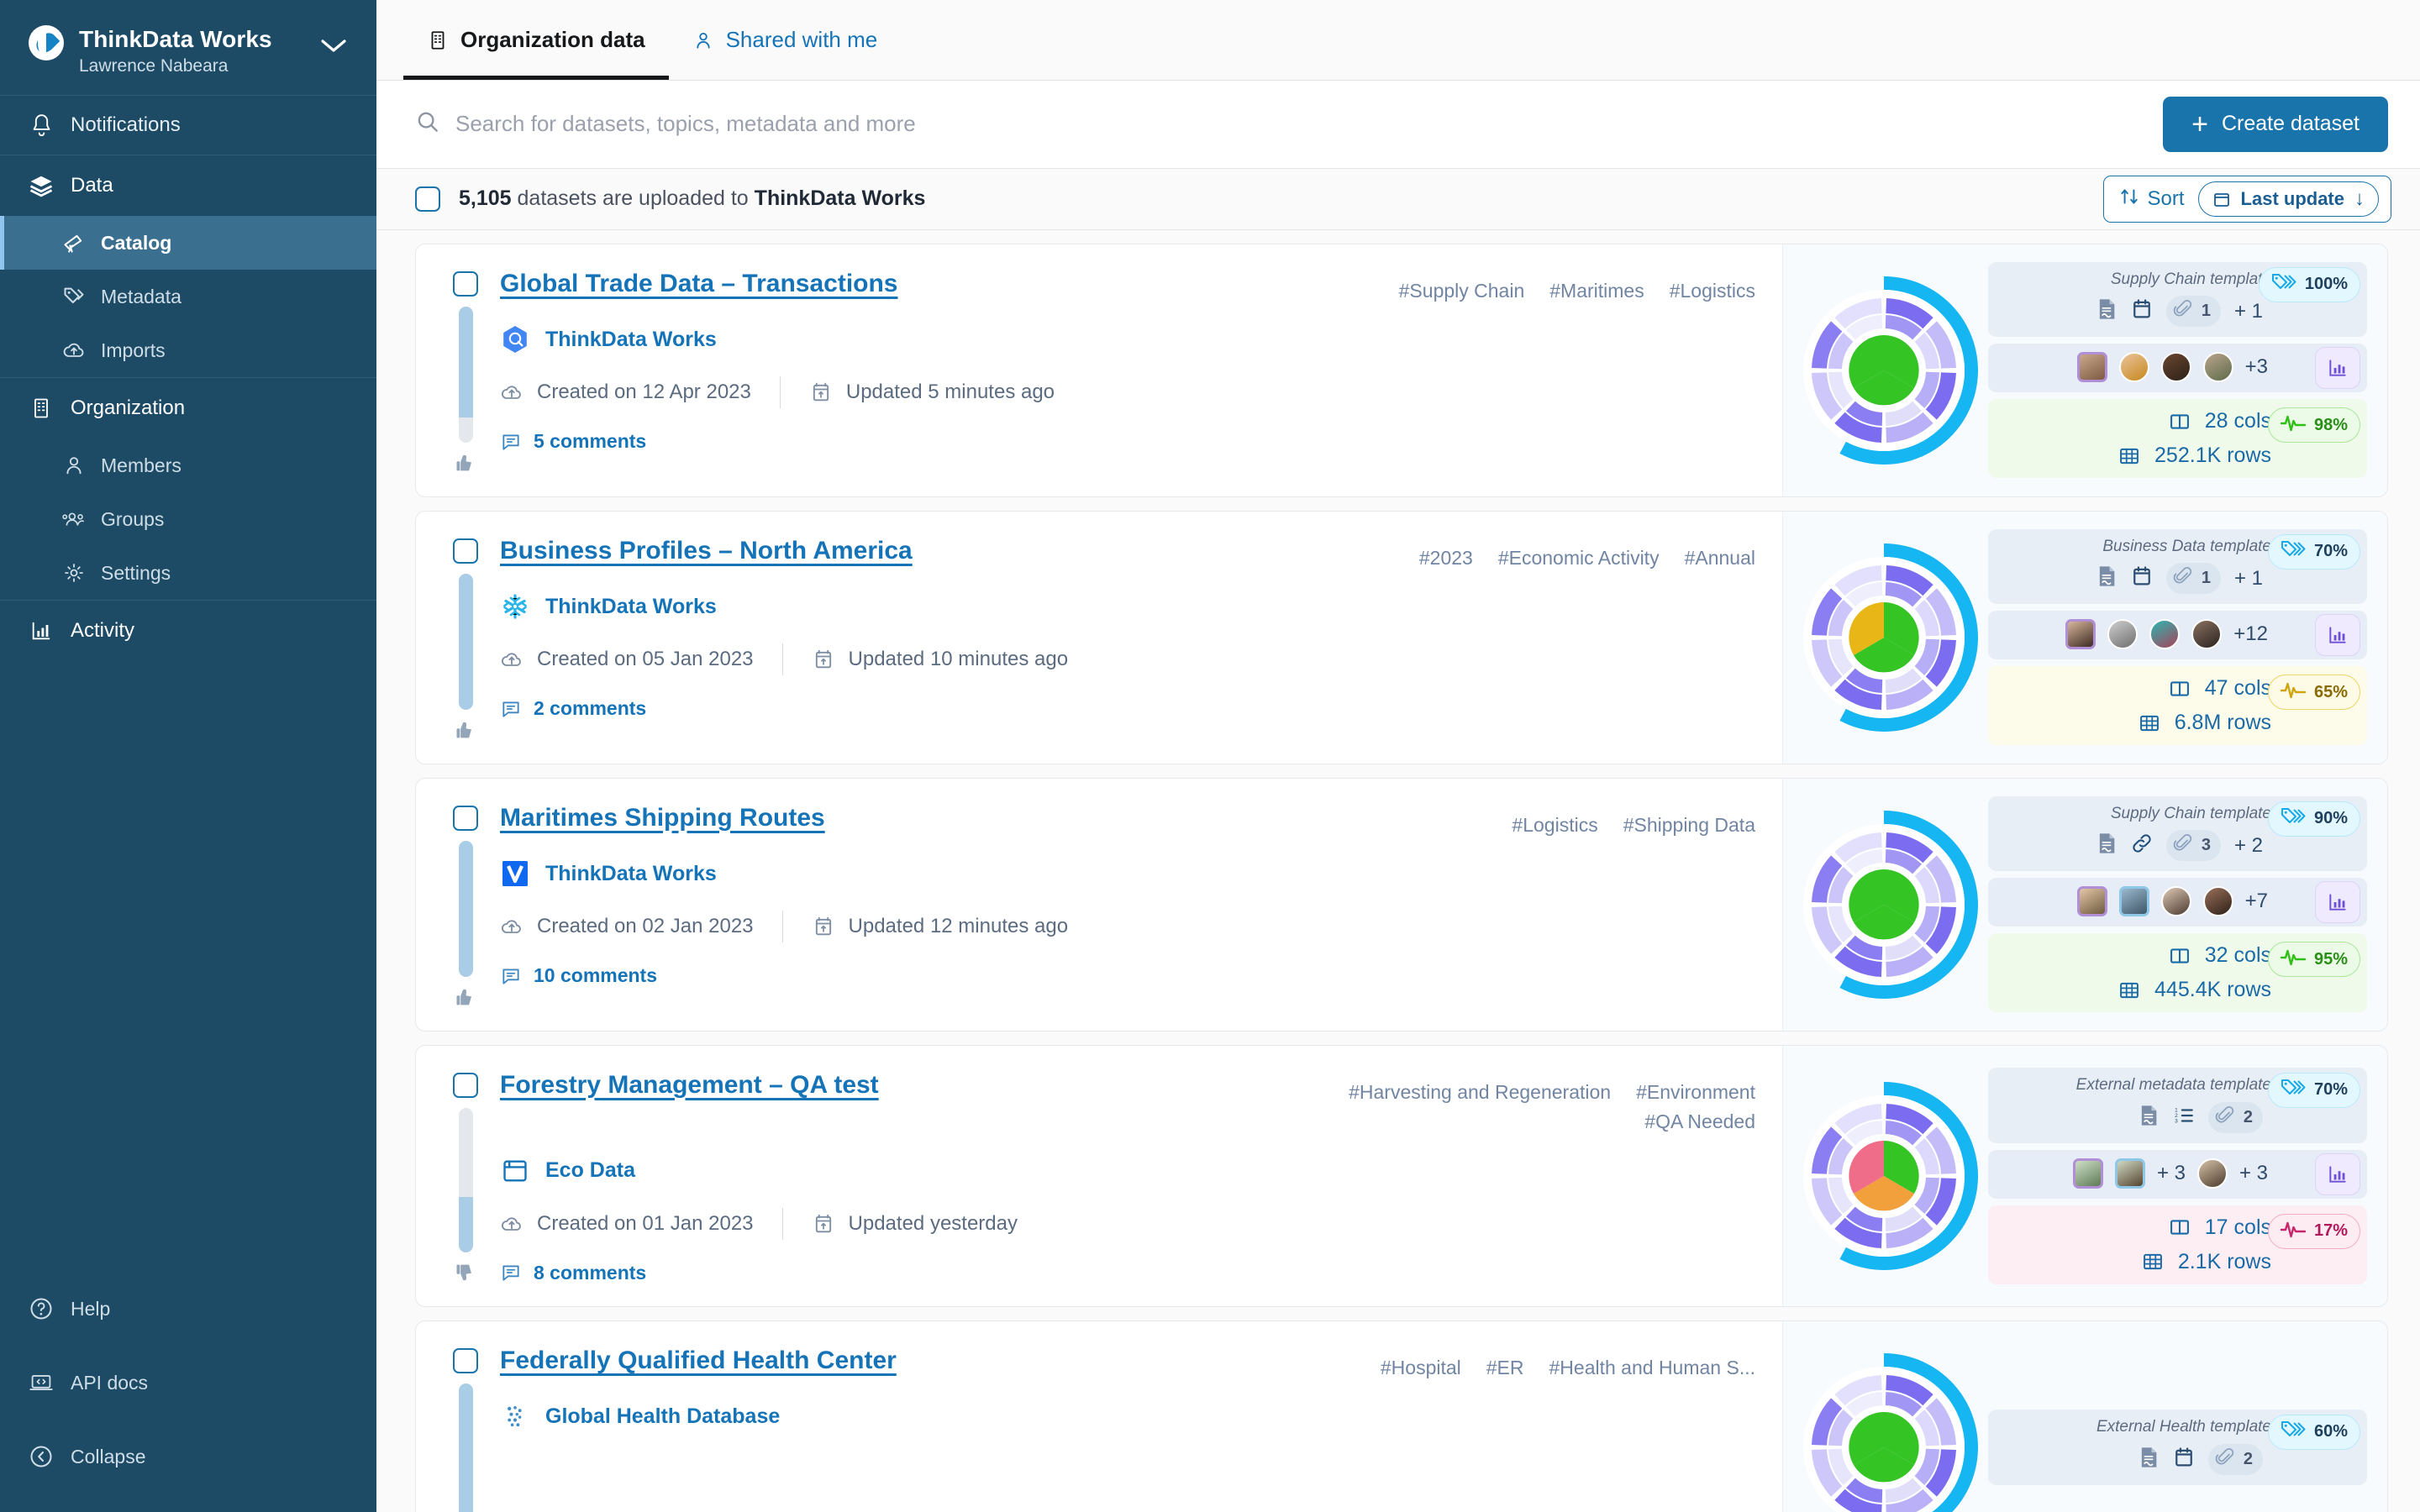  Describe the element at coordinates (1505, 1368) in the screenshot. I see `dataset-tag: #ER` at that location.